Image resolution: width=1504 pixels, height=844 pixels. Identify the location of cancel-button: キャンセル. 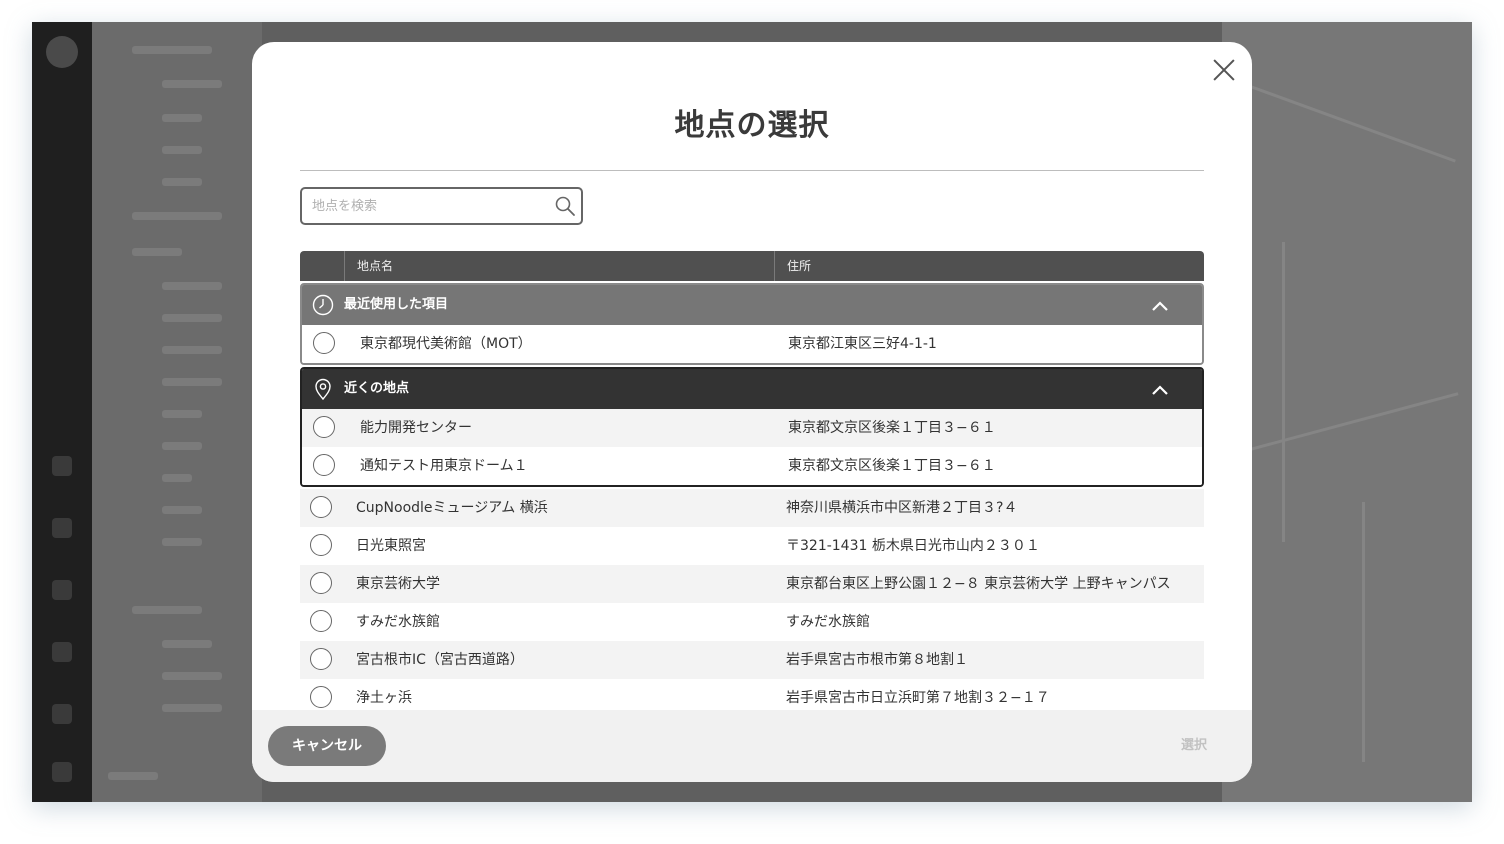
(327, 746).